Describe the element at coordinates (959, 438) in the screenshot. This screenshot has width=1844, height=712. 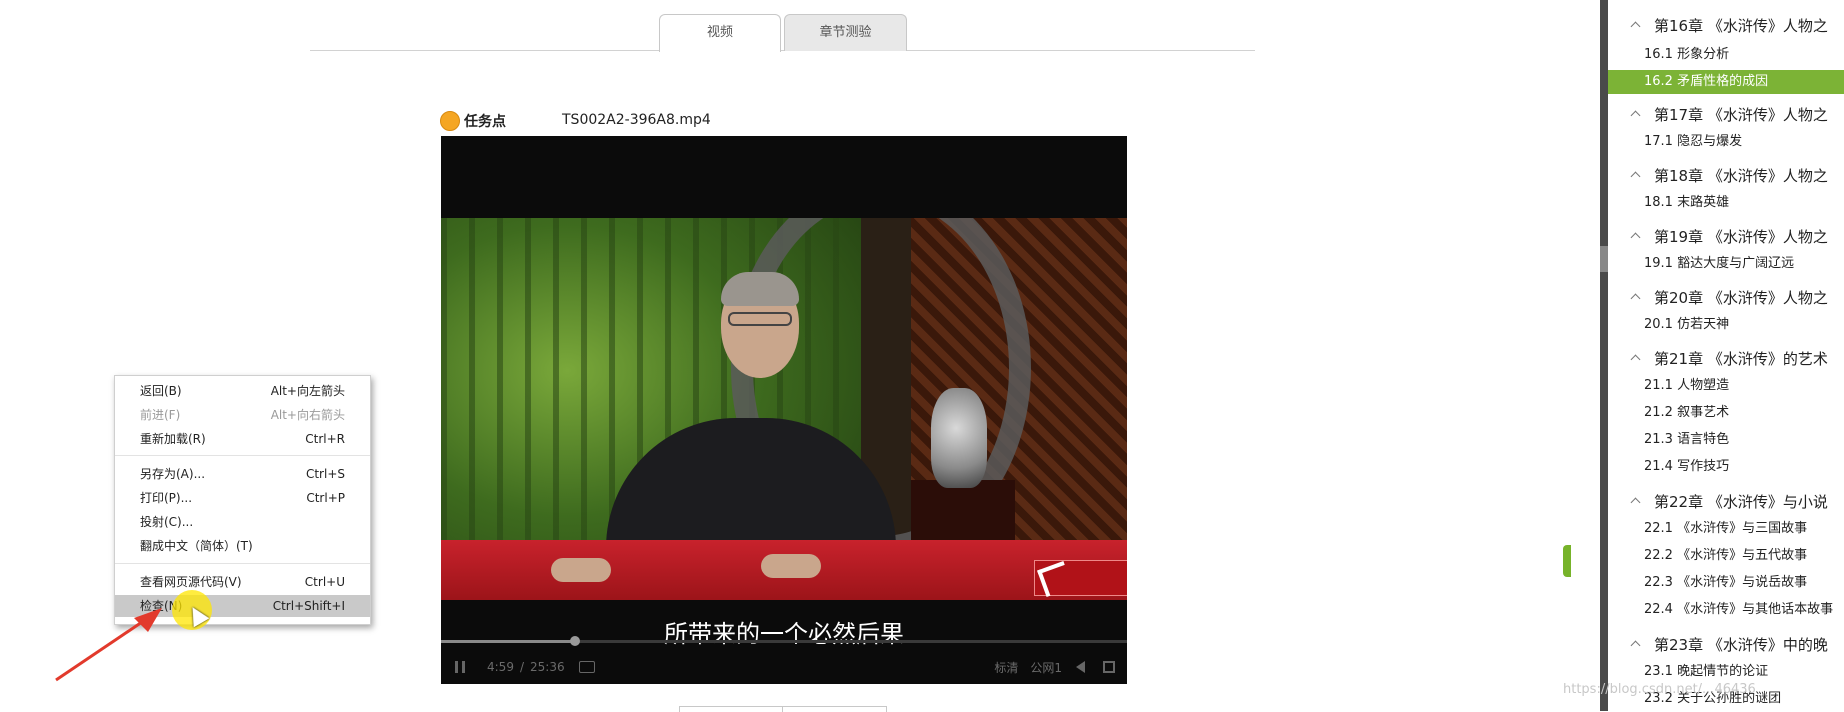
I see `vase` at that location.